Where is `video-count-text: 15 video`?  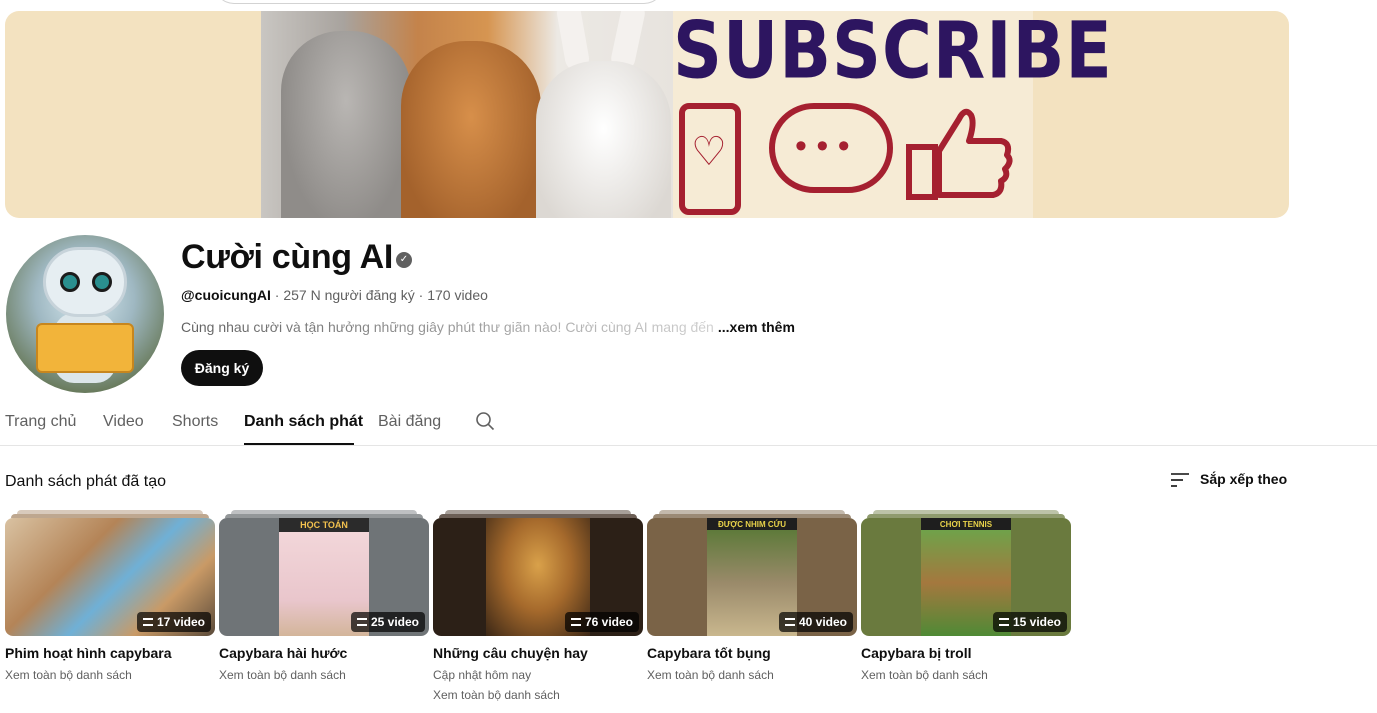 video-count-text: 15 video is located at coordinates (1036, 622).